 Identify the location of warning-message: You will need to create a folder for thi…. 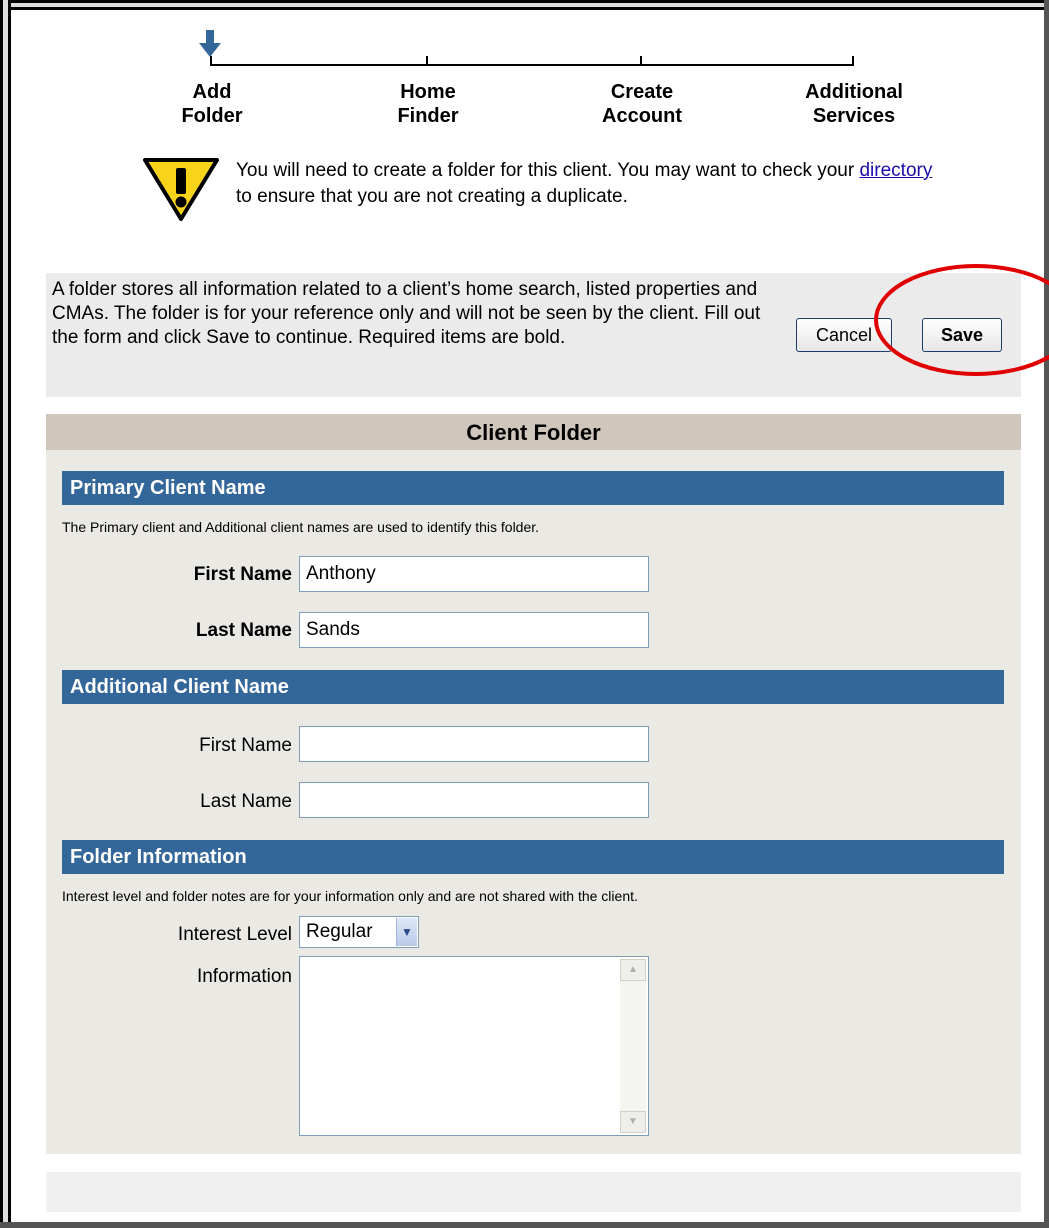
(586, 184).